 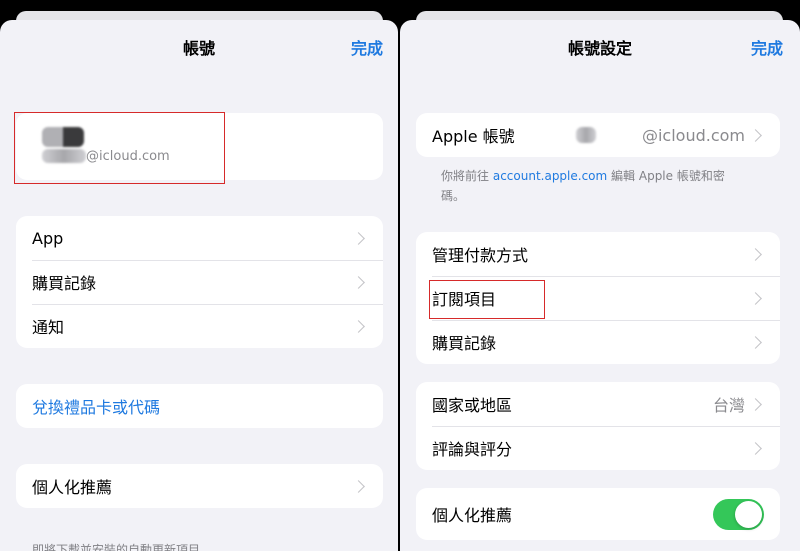 What do you see at coordinates (591, 186) in the screenshot?
I see `account-note: 你將前往 account.apple.com 編輯 Apple 帳號和密碼。` at bounding box center [591, 186].